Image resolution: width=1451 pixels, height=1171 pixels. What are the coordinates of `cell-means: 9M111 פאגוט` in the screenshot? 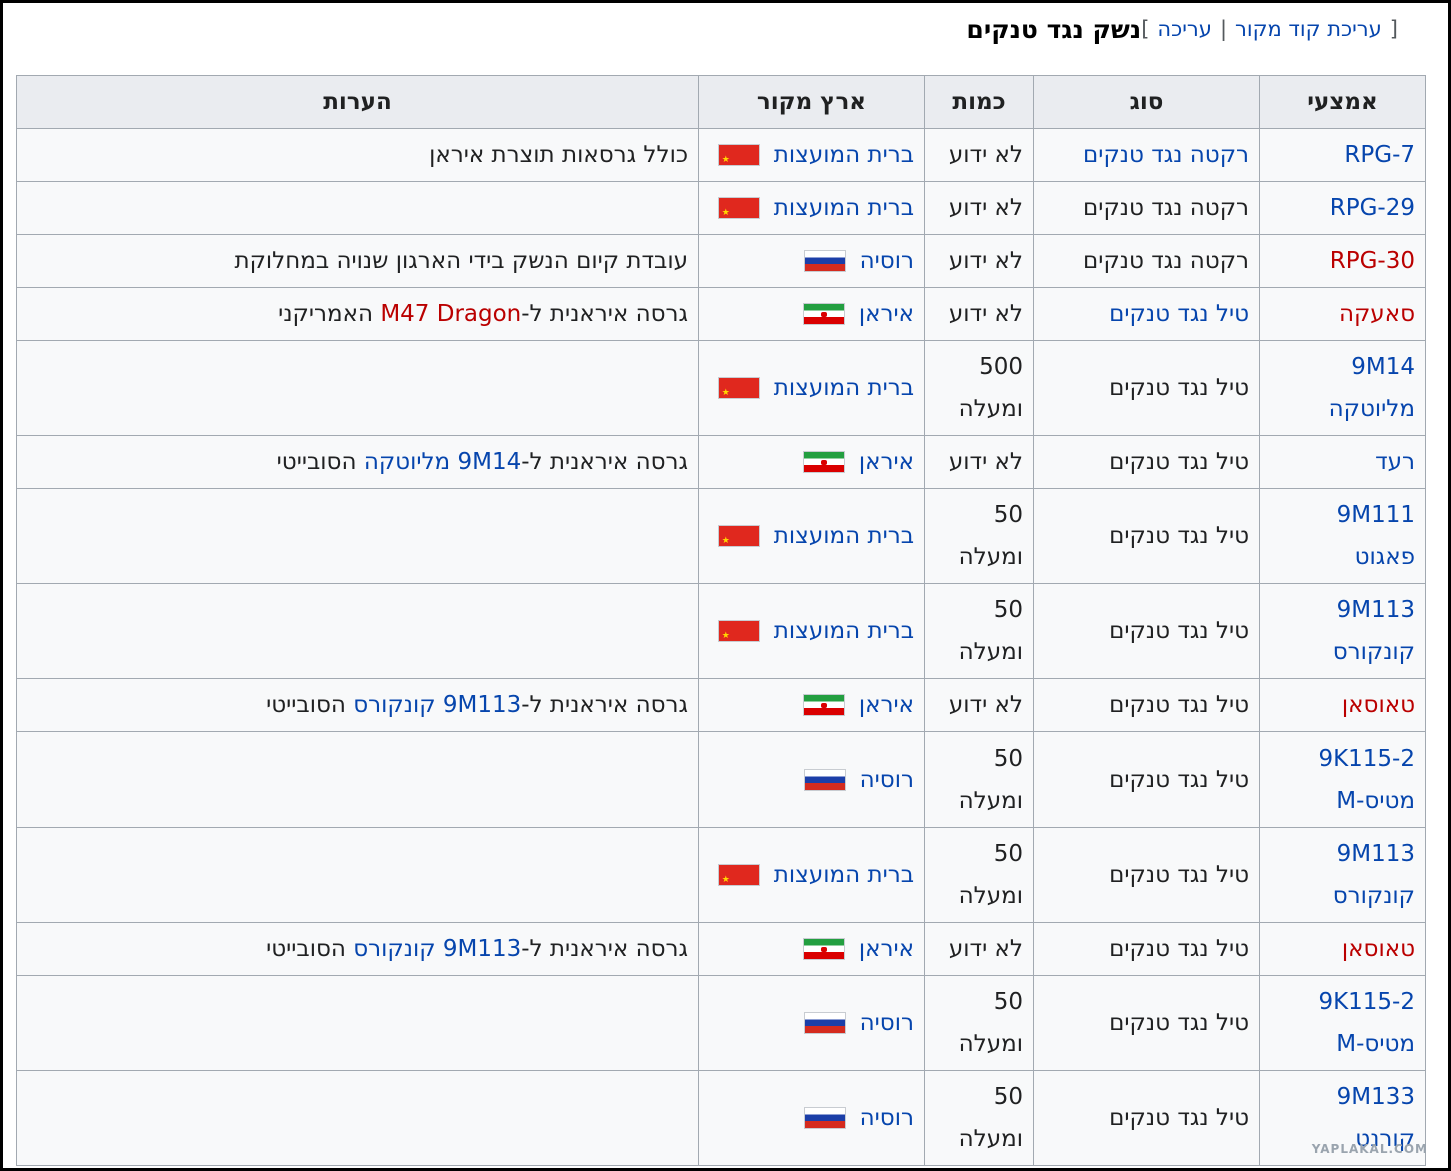 It's located at (1342, 536).